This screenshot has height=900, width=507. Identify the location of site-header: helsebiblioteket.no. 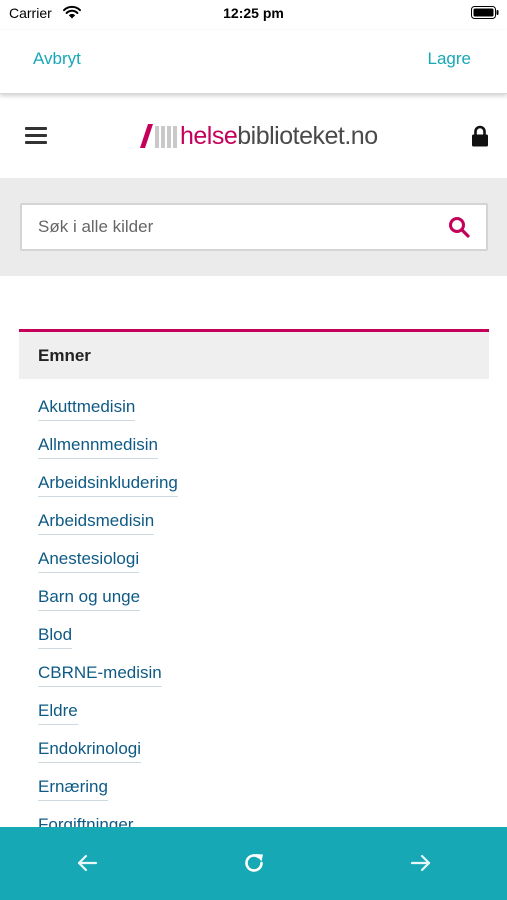
(253, 136).